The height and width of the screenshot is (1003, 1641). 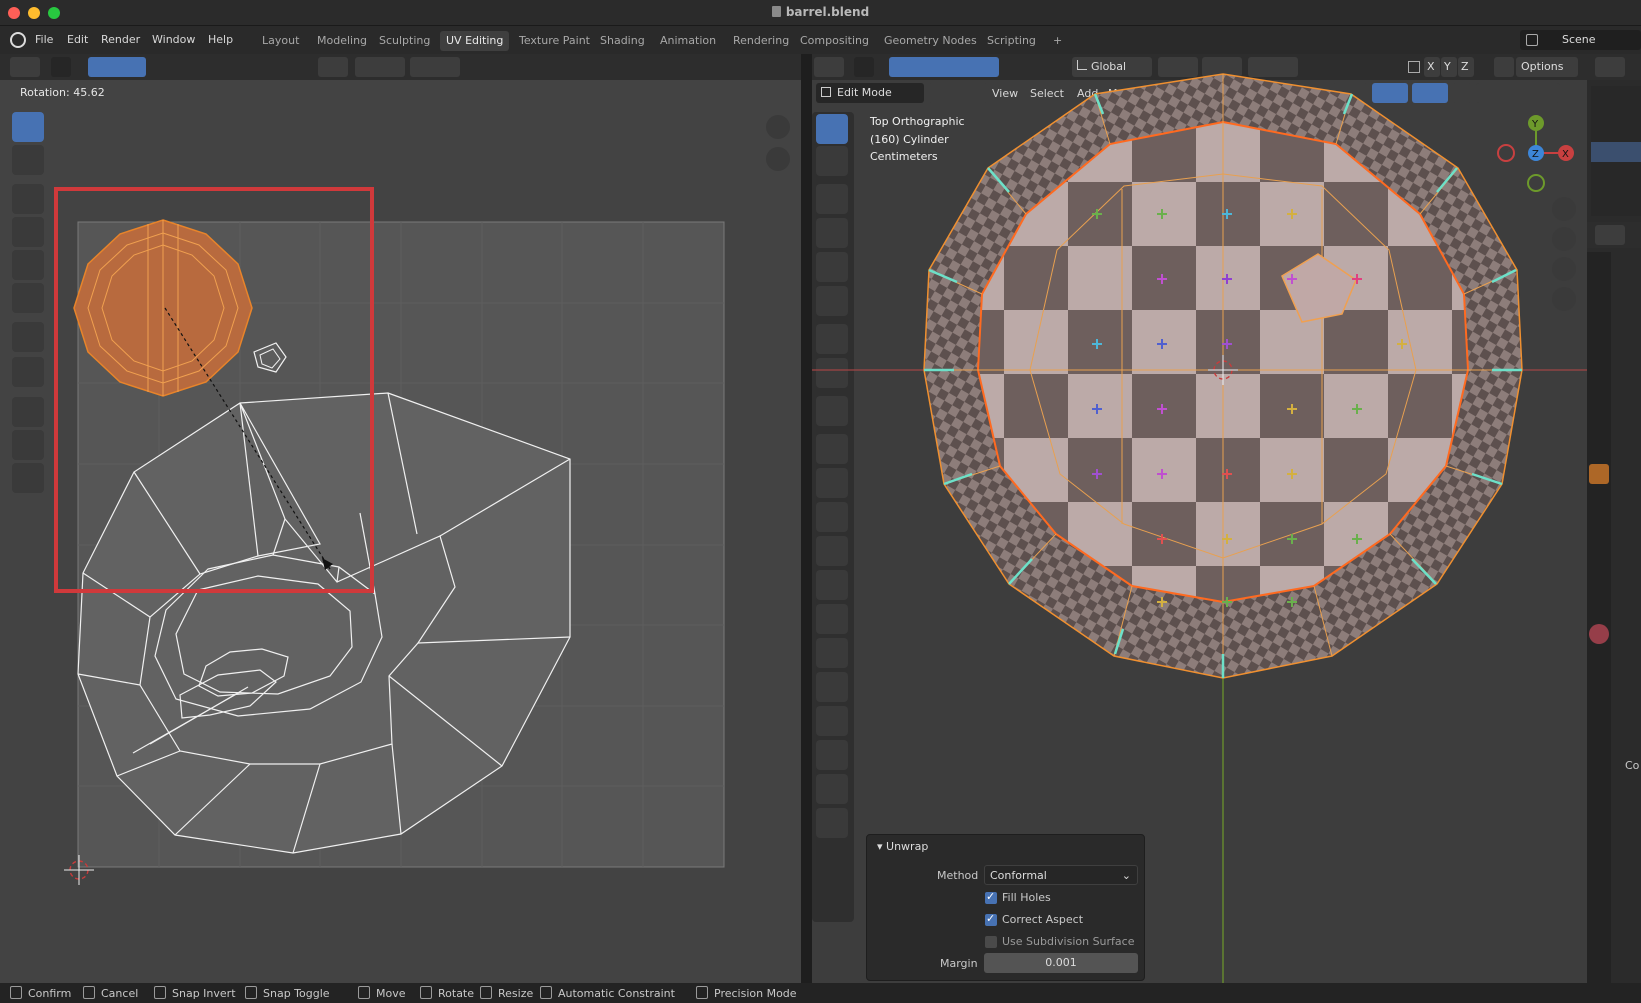 What do you see at coordinates (1506, 153) in the screenshot?
I see `gizmo-neg-x-icon` at bounding box center [1506, 153].